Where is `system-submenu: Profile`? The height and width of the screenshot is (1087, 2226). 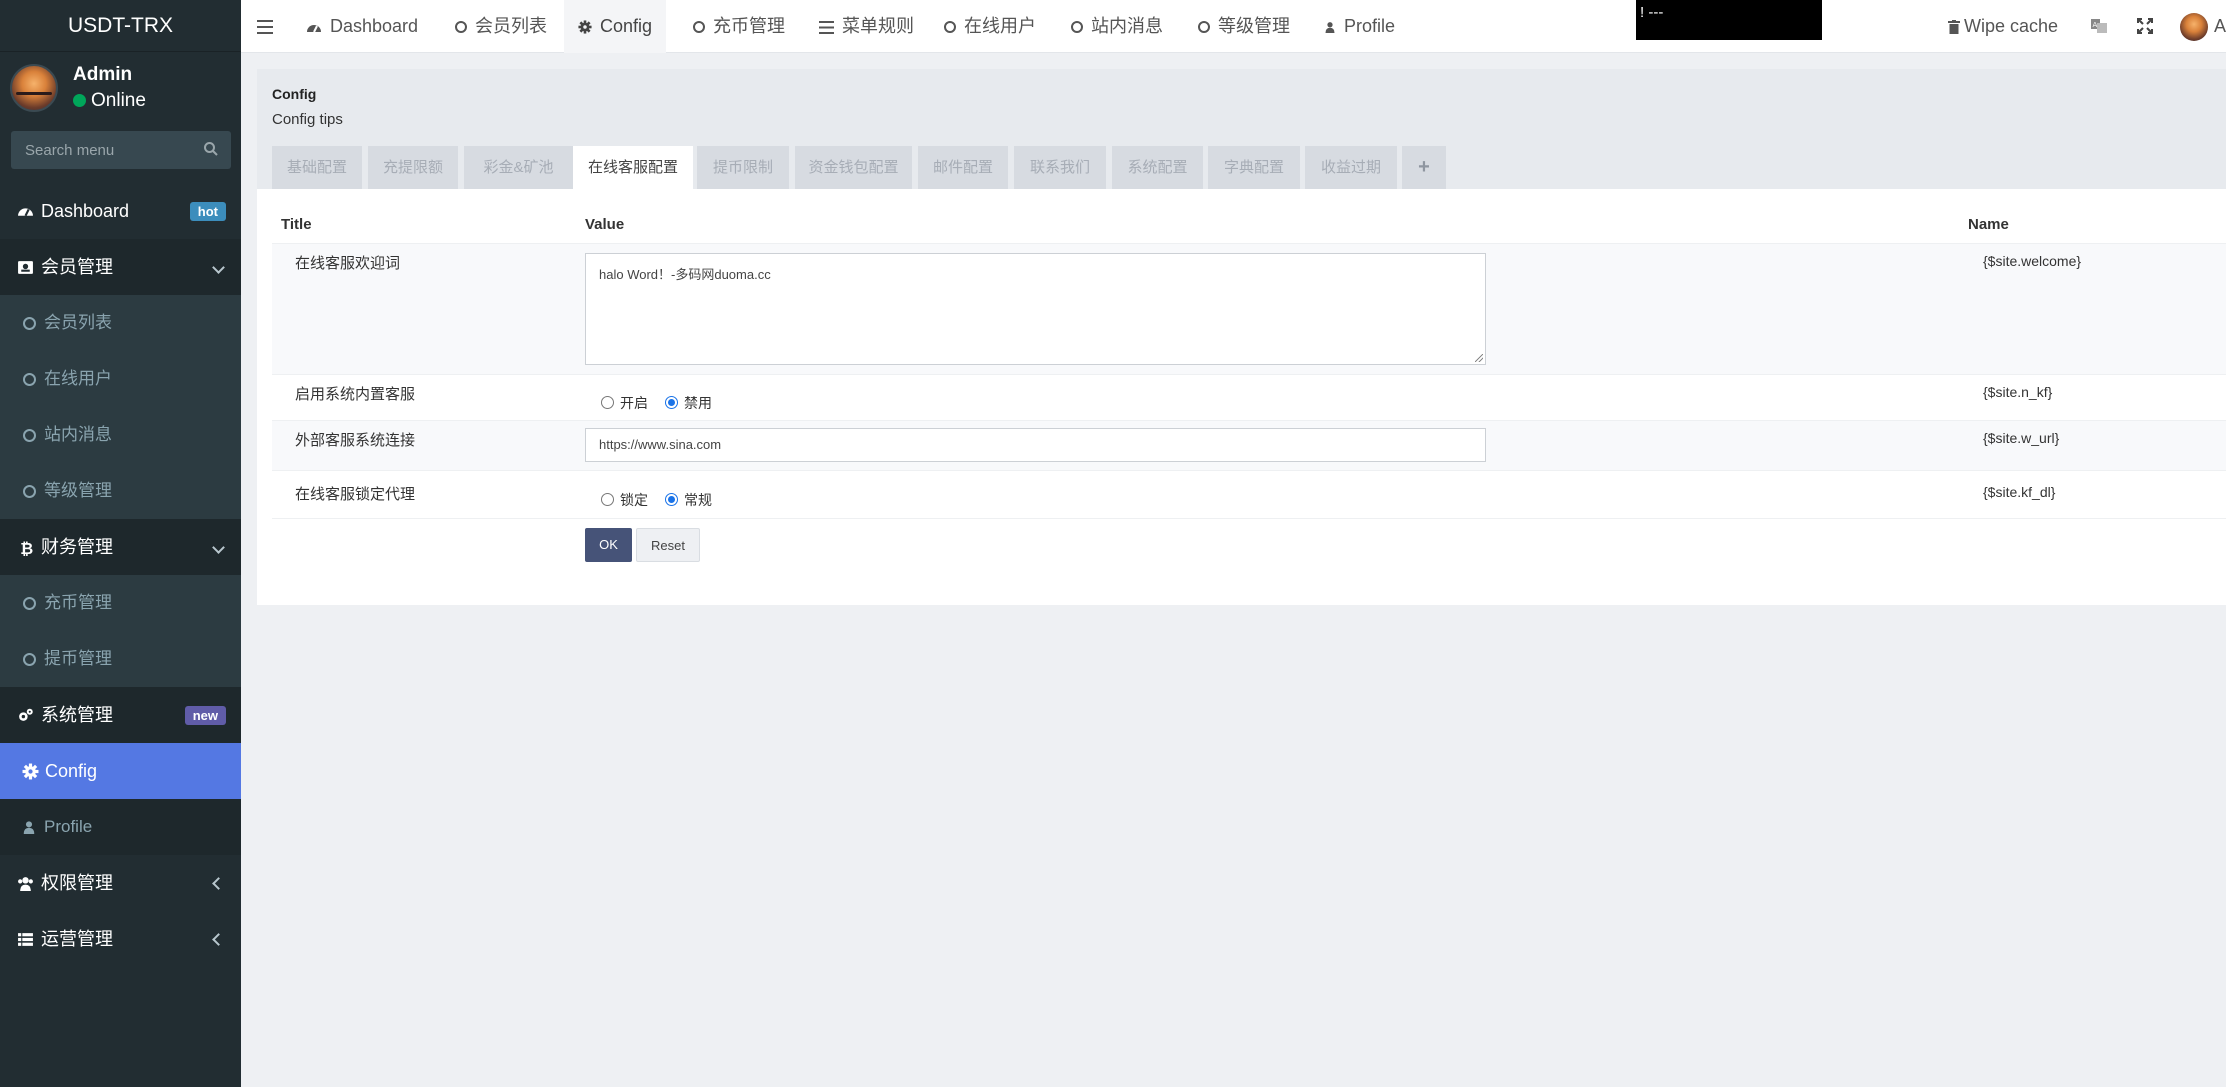
system-submenu: Profile is located at coordinates (120, 827).